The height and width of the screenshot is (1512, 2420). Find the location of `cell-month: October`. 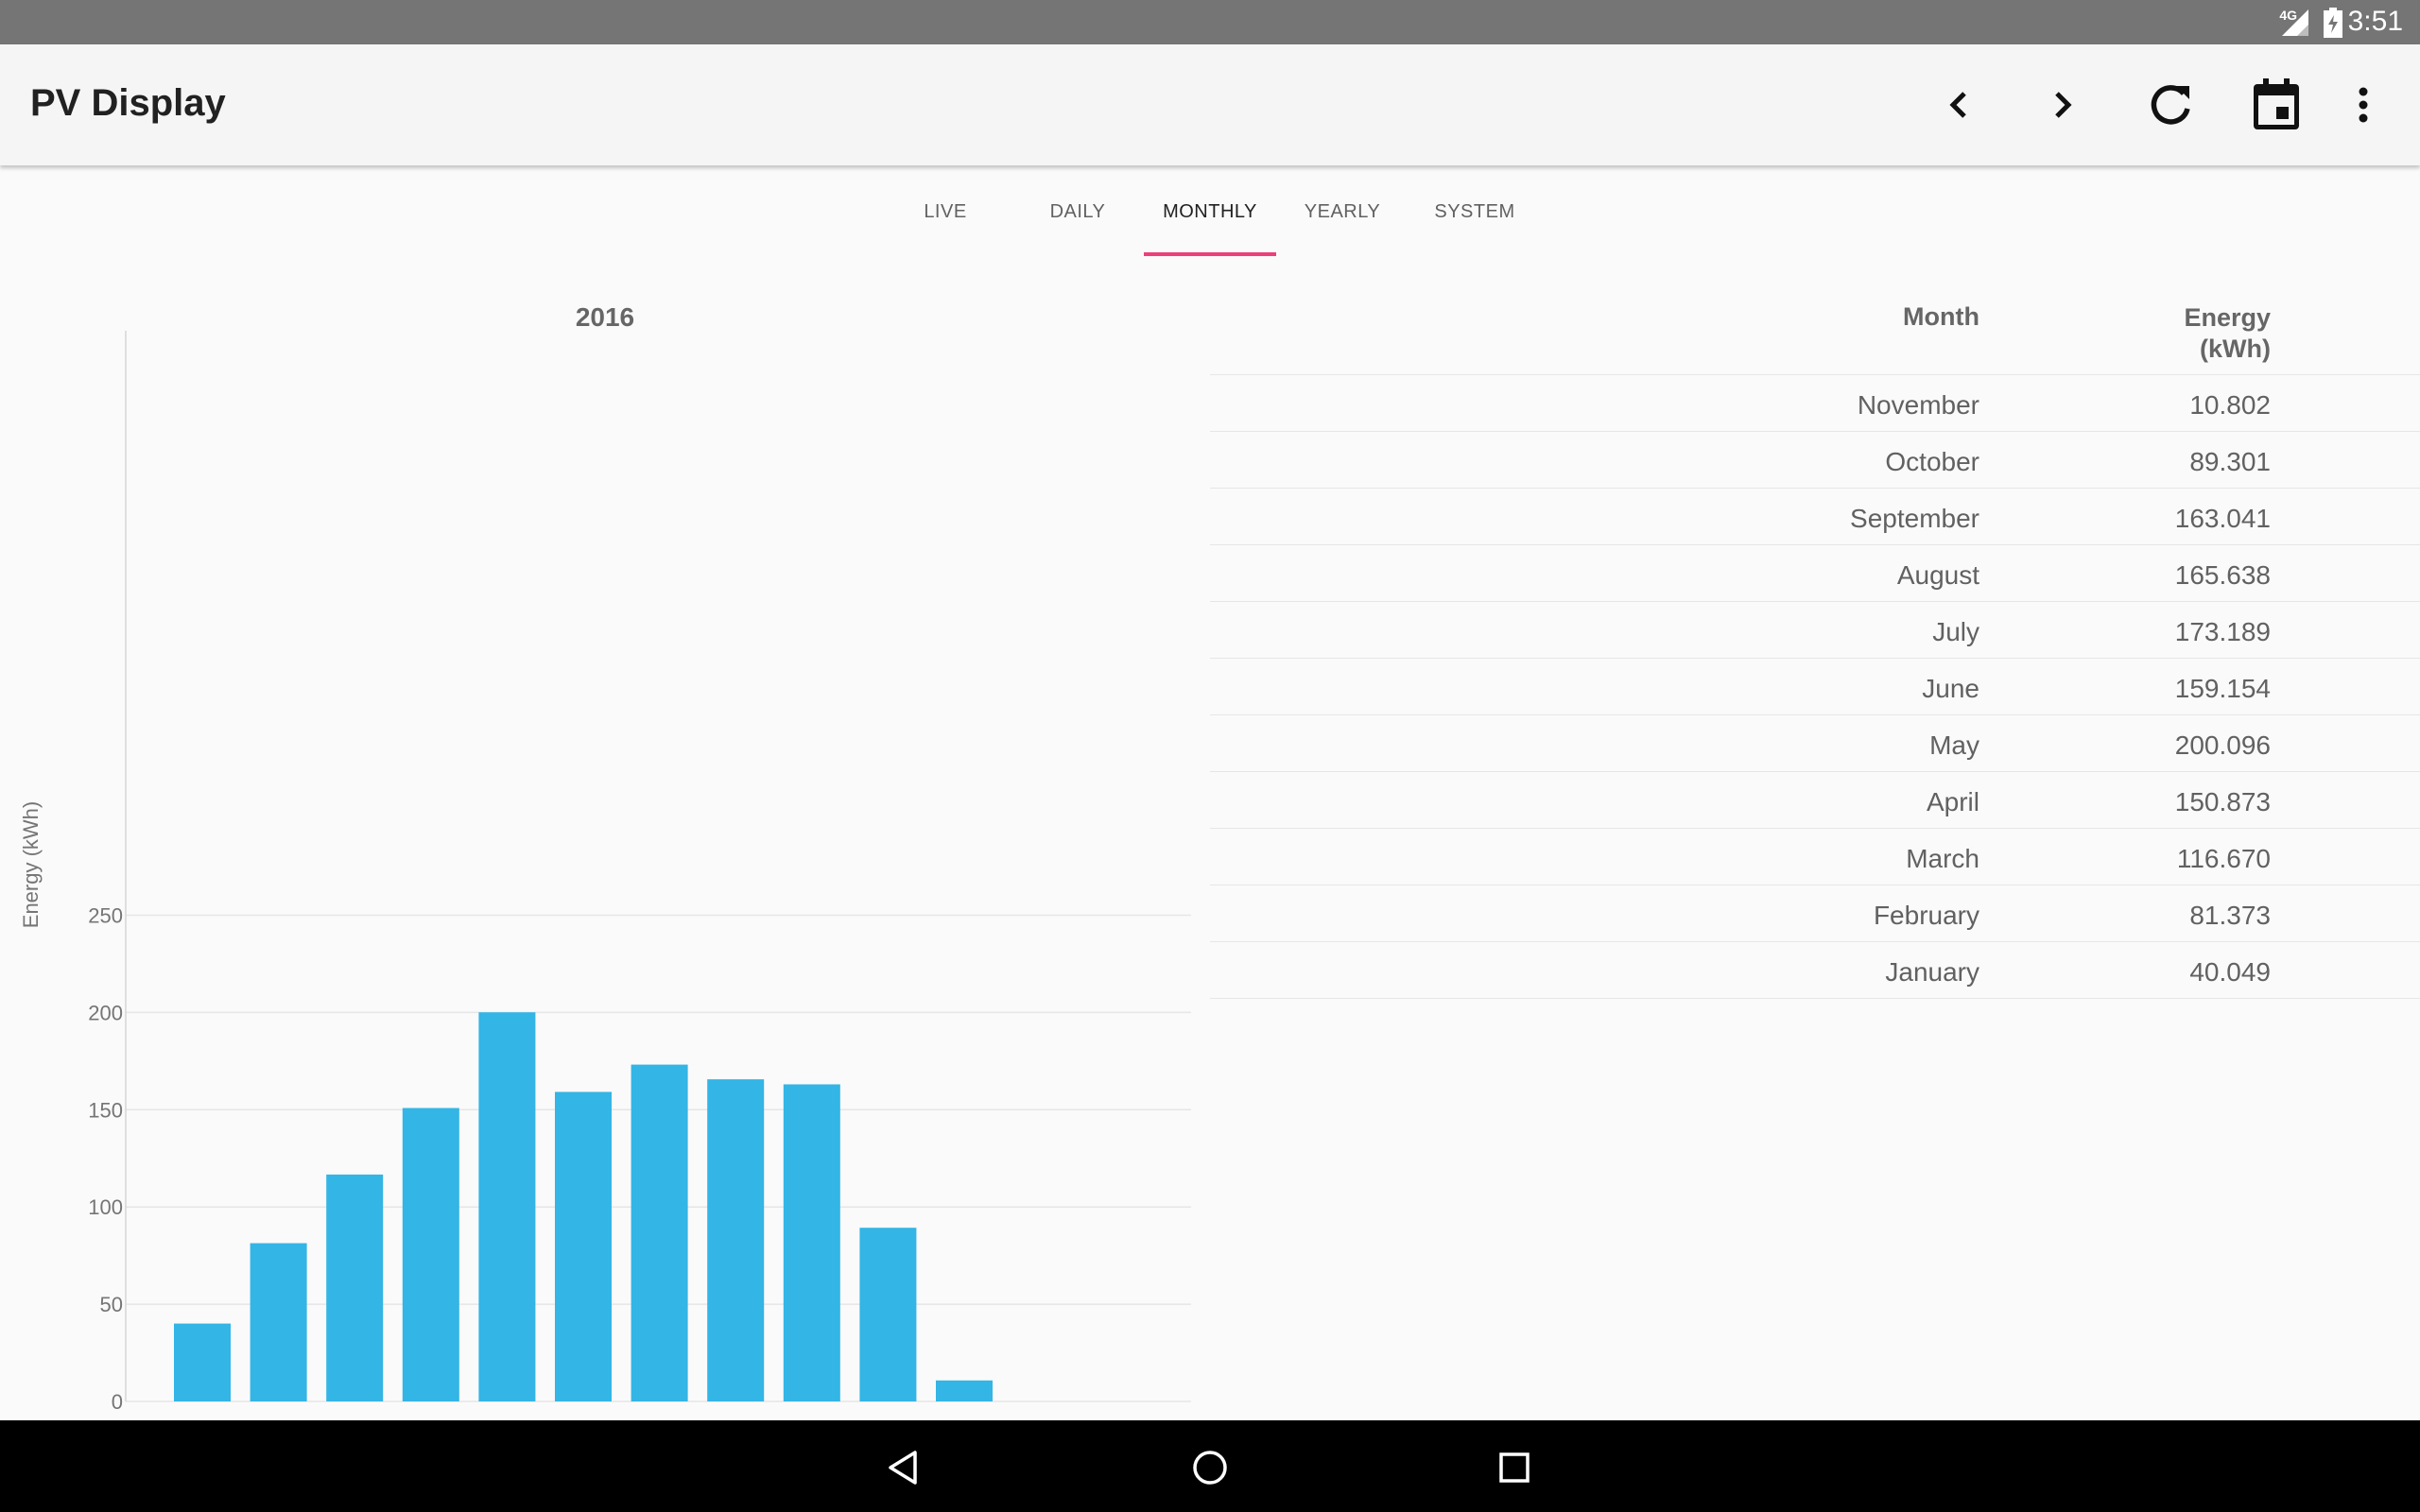

cell-month: October is located at coordinates (1932, 461).